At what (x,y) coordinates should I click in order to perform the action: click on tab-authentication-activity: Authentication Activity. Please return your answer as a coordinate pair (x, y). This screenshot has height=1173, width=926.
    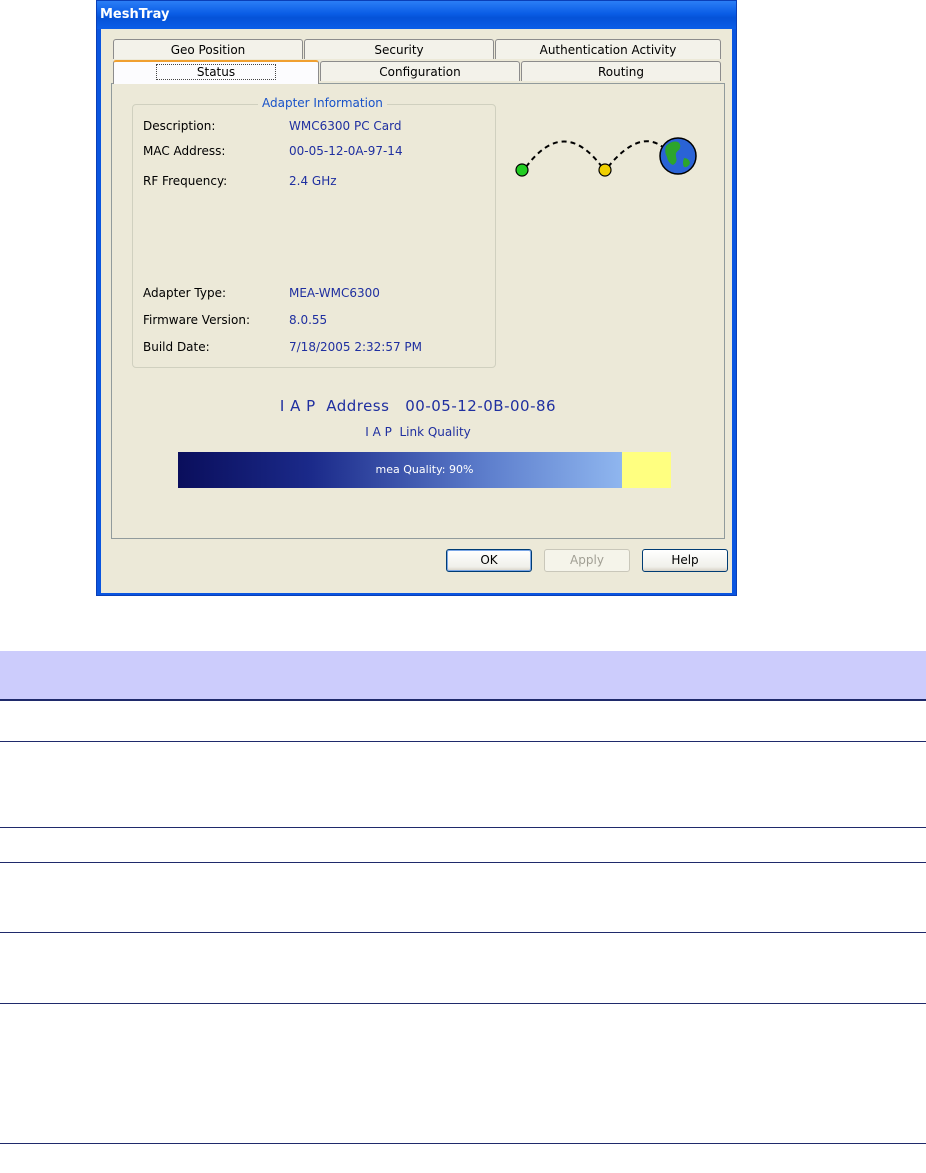
    Looking at the image, I should click on (608, 49).